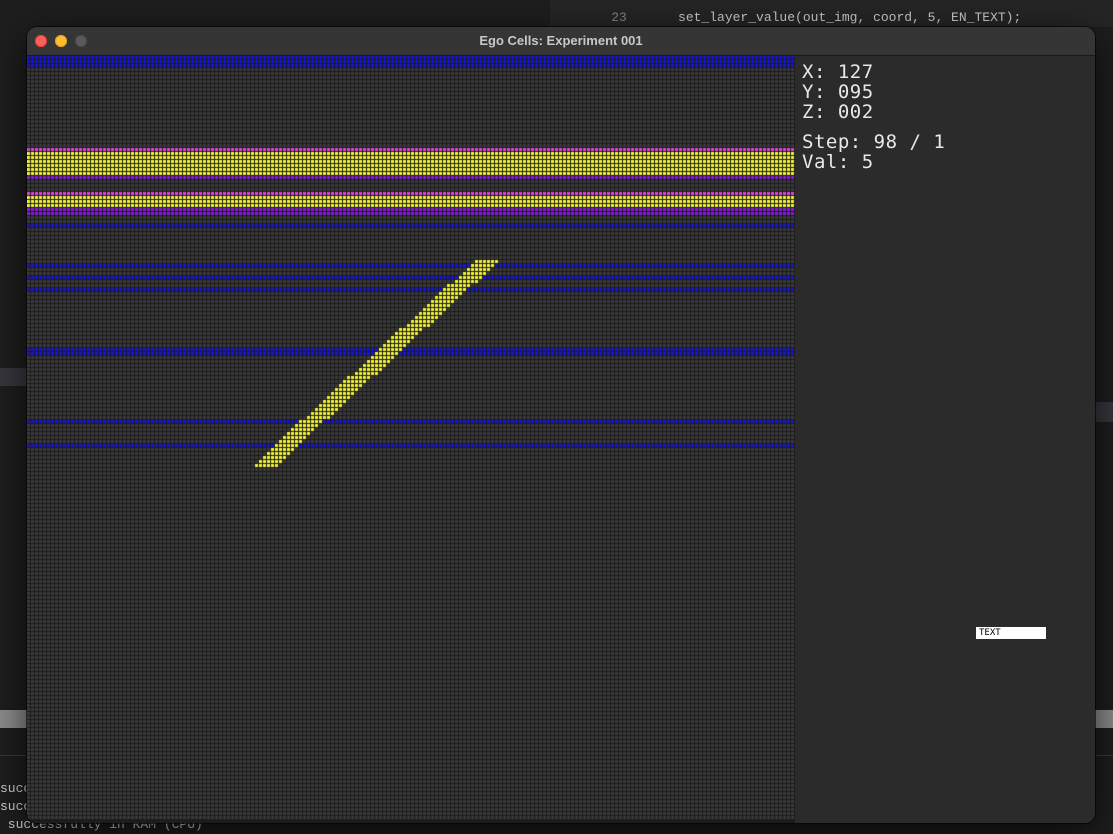 This screenshot has width=1113, height=834. Describe the element at coordinates (874, 142) in the screenshot. I see `step-readout: Step: 98 / 1` at that location.